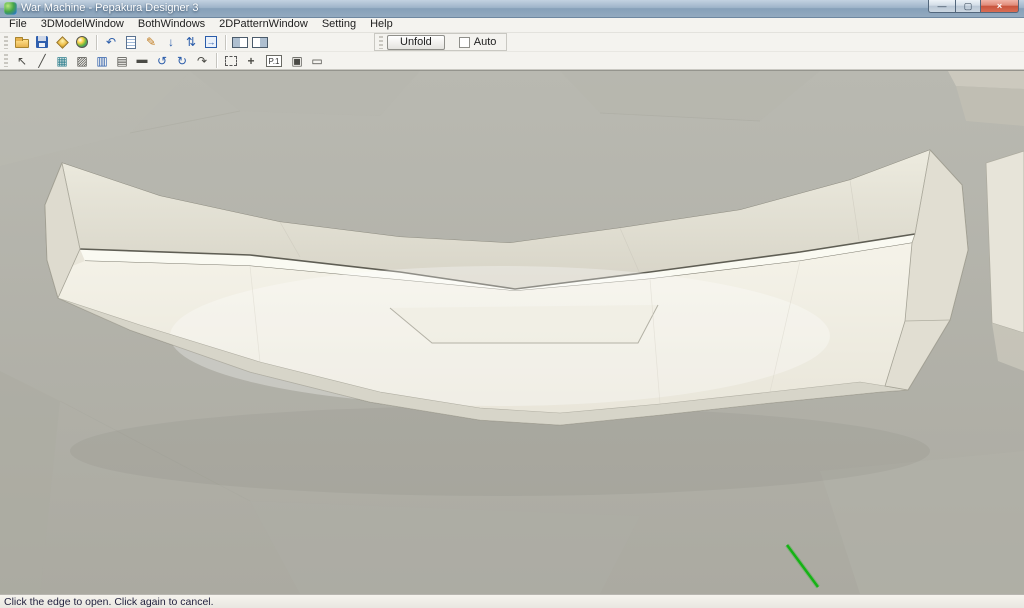  Describe the element at coordinates (339, 24) in the screenshot. I see `menu-setting: Setting` at that location.